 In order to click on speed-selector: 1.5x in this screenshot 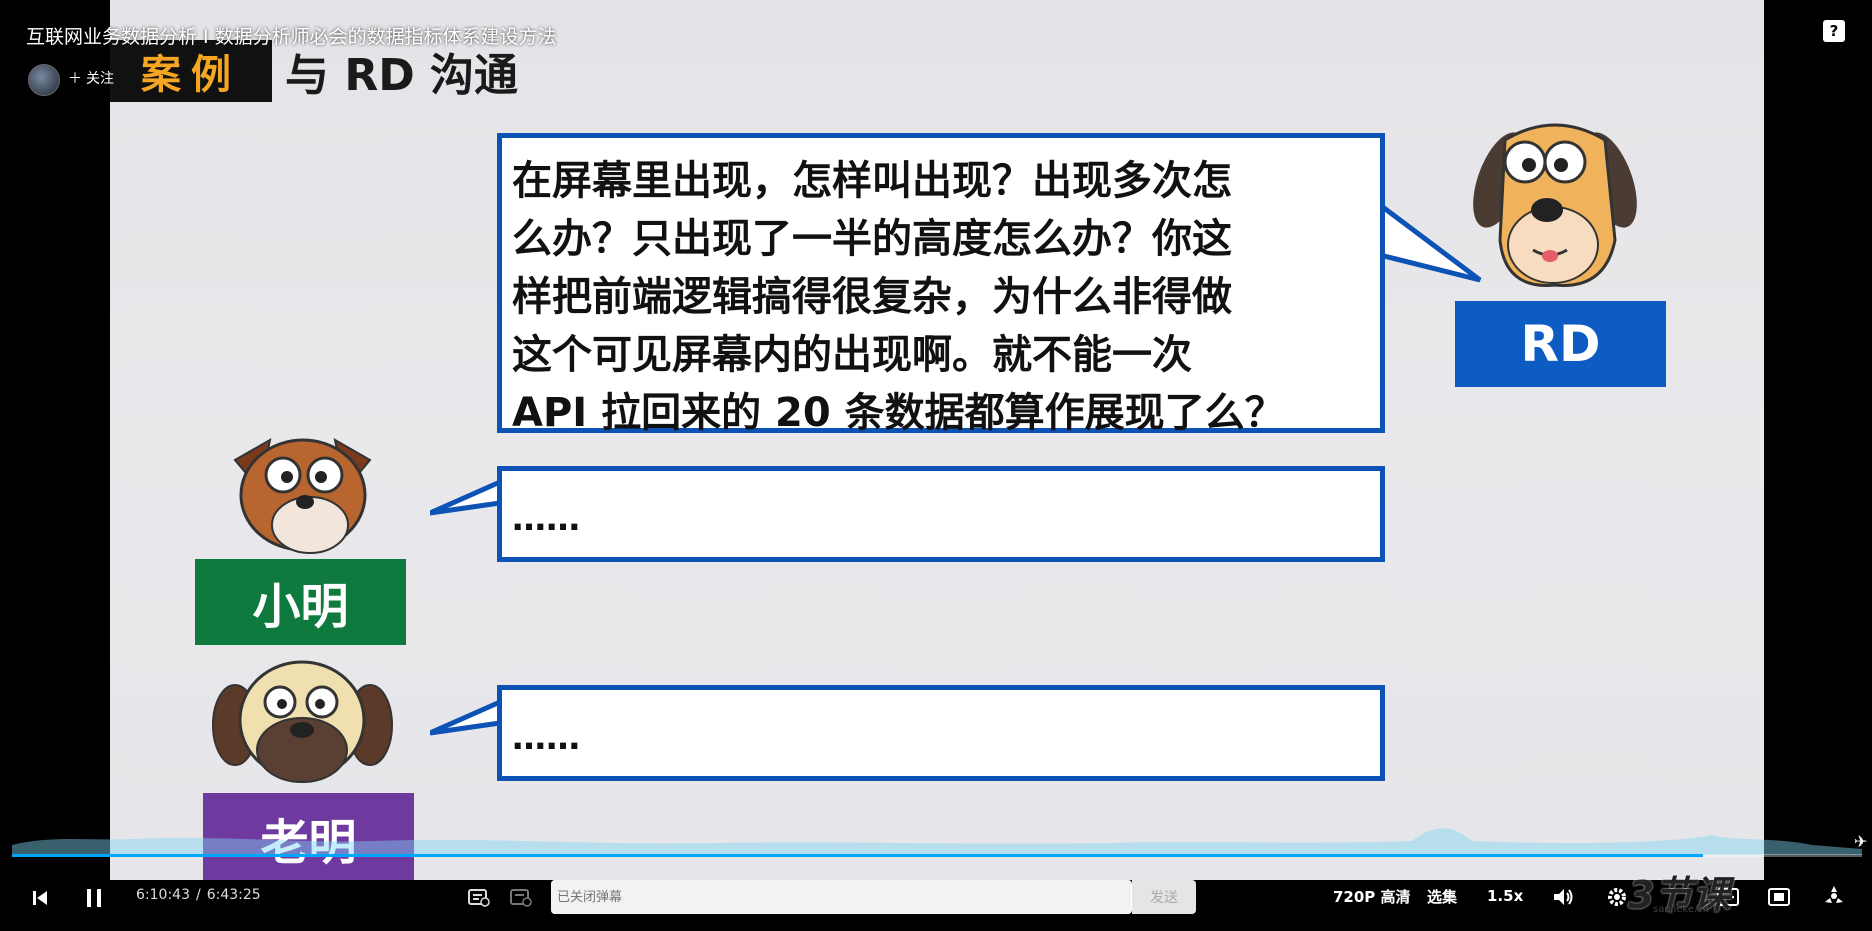, I will do `click(1505, 896)`.